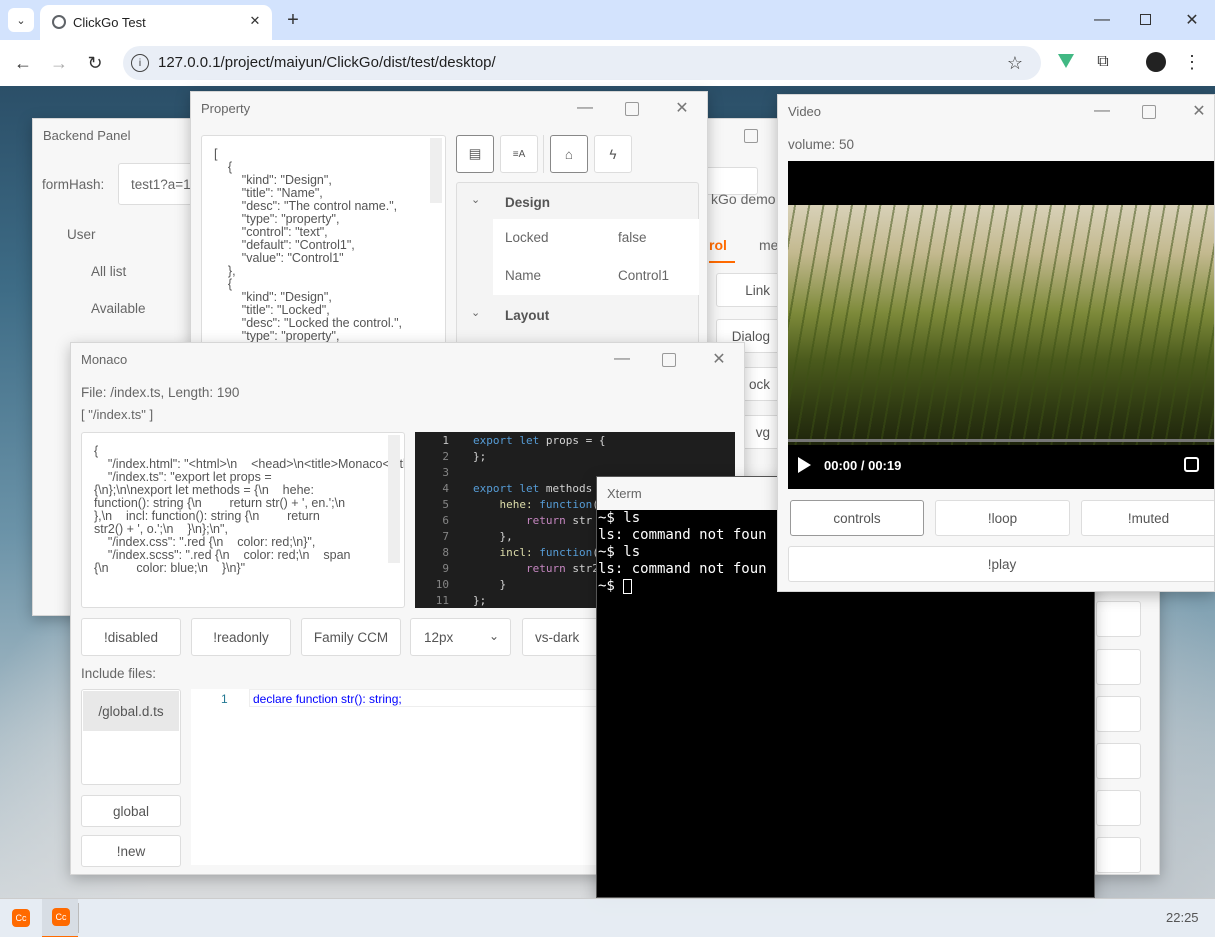  What do you see at coordinates (1002, 518) in the screenshot?
I see `loop-button: !loop` at bounding box center [1002, 518].